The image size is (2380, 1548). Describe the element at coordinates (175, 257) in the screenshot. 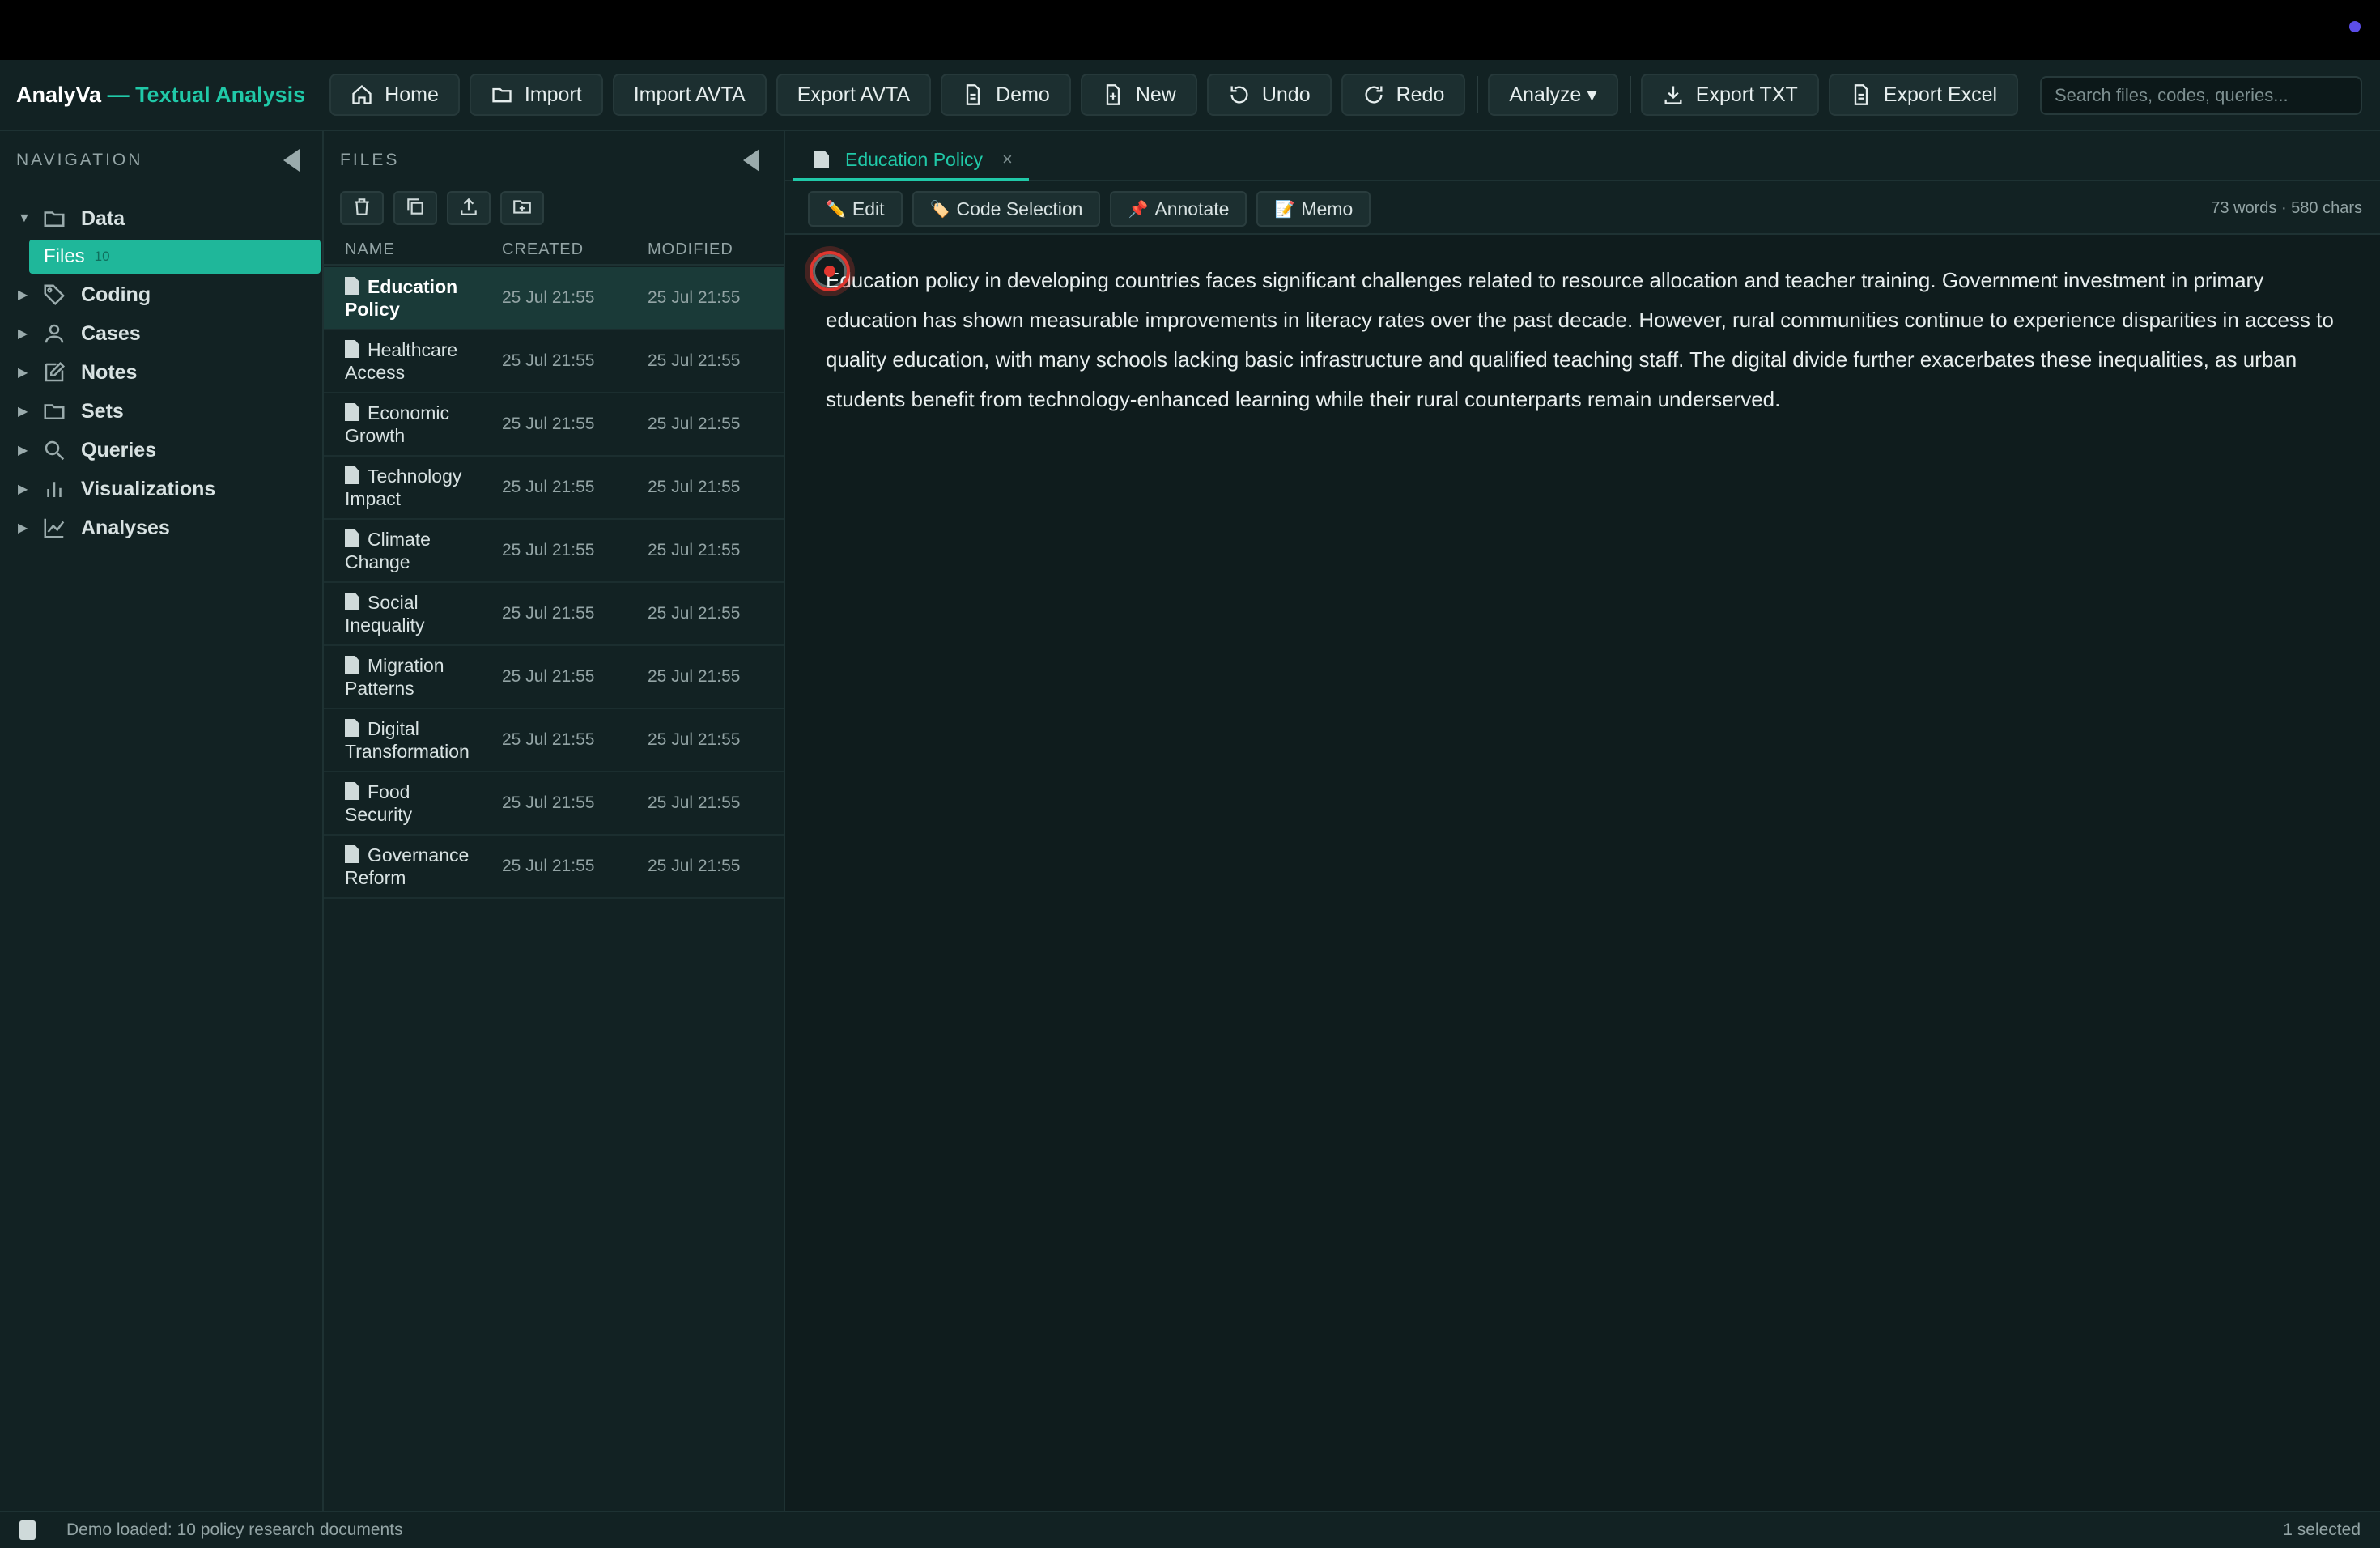

I see `nav-item-files: Files 10` at that location.